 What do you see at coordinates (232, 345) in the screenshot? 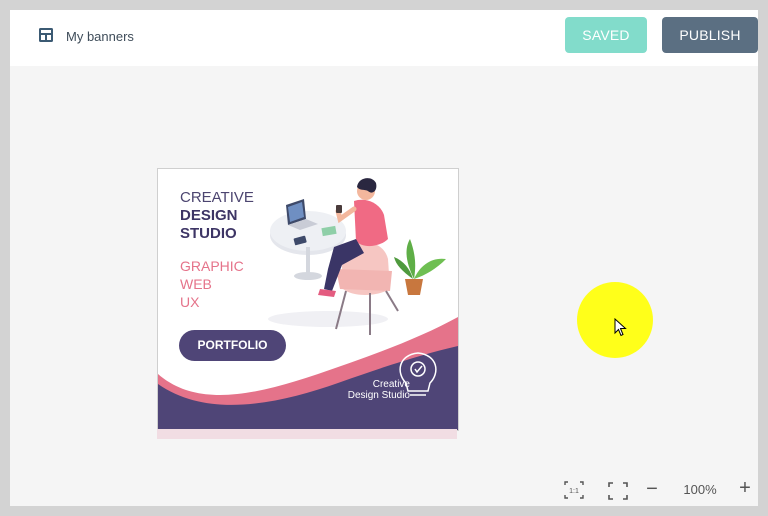
I see `portfolio-button: PORTFOLIO` at bounding box center [232, 345].